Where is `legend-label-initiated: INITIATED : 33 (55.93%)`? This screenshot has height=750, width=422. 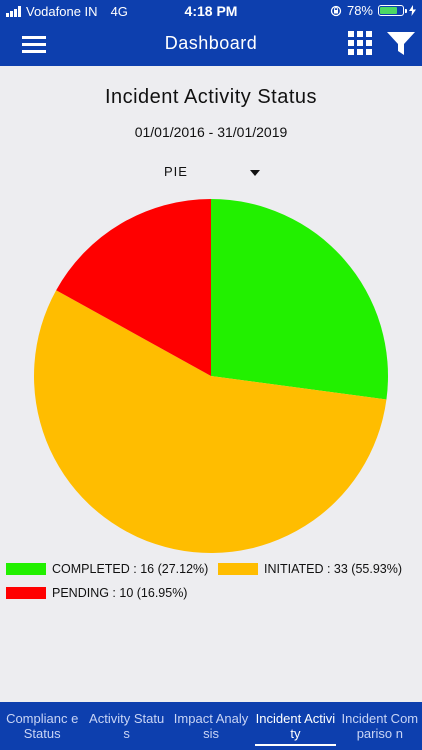
legend-label-initiated: INITIATED : 33 (55.93%) is located at coordinates (333, 569).